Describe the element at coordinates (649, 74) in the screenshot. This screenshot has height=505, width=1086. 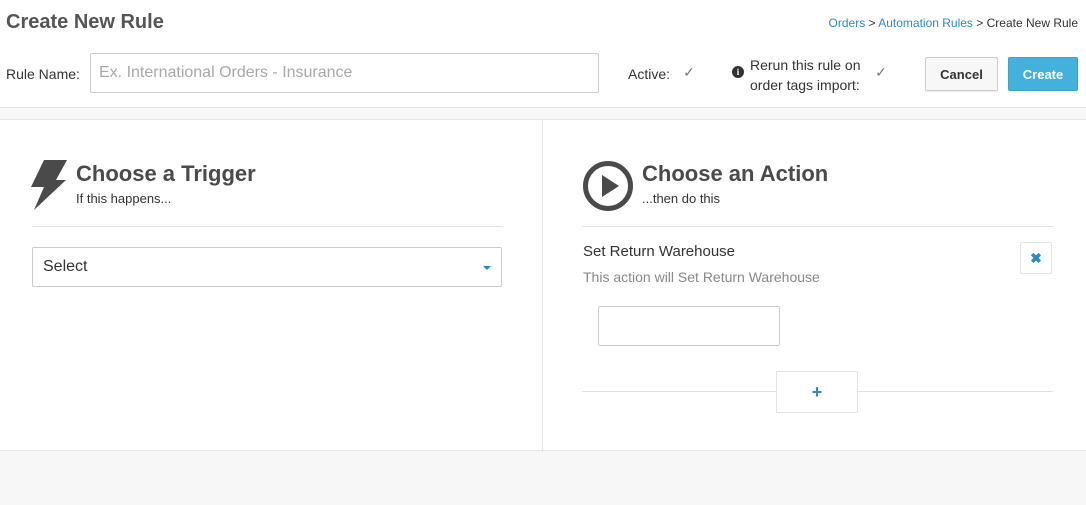
I see `active-label: Active:` at that location.